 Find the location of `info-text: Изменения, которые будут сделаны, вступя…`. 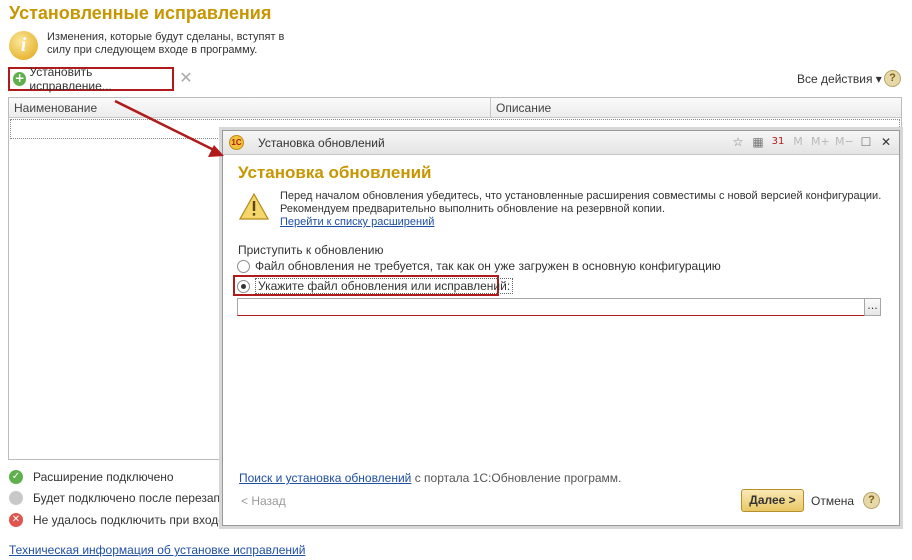

info-text: Изменения, которые будут сделаны, вступя… is located at coordinates (166, 43).